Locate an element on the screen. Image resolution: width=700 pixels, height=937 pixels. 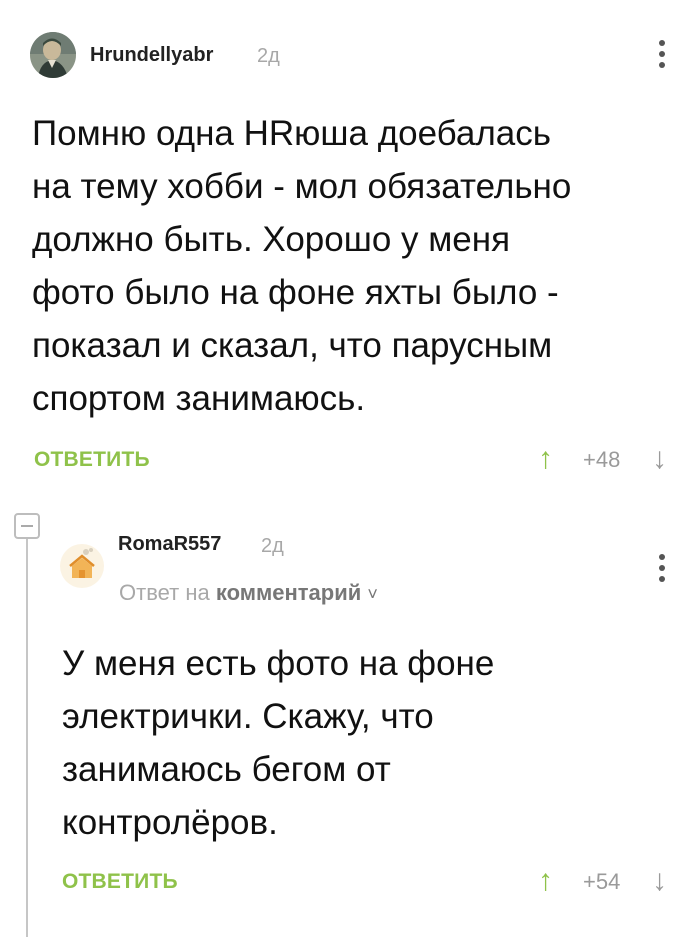
text-line: контролёров. is located at coordinates (170, 822).